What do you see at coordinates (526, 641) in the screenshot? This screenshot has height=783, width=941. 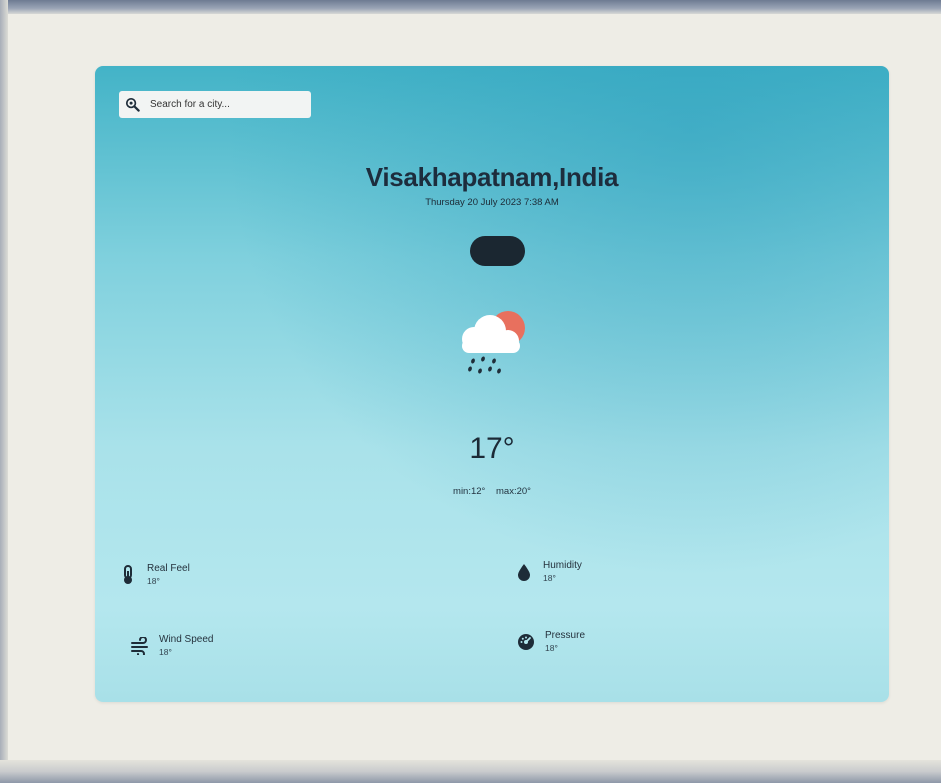 I see `gauge-icon` at bounding box center [526, 641].